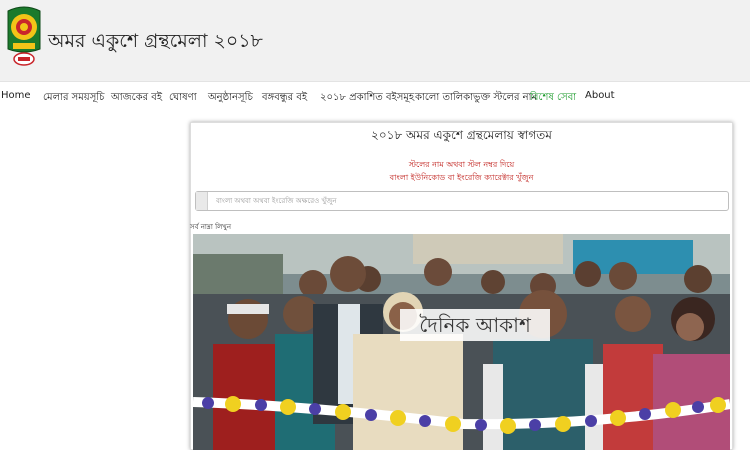 This screenshot has width=750, height=450. What do you see at coordinates (284, 98) in the screenshot?
I see `nav-item-bangabandhu-books: বঙ্গবন্ধুর বই` at bounding box center [284, 98].